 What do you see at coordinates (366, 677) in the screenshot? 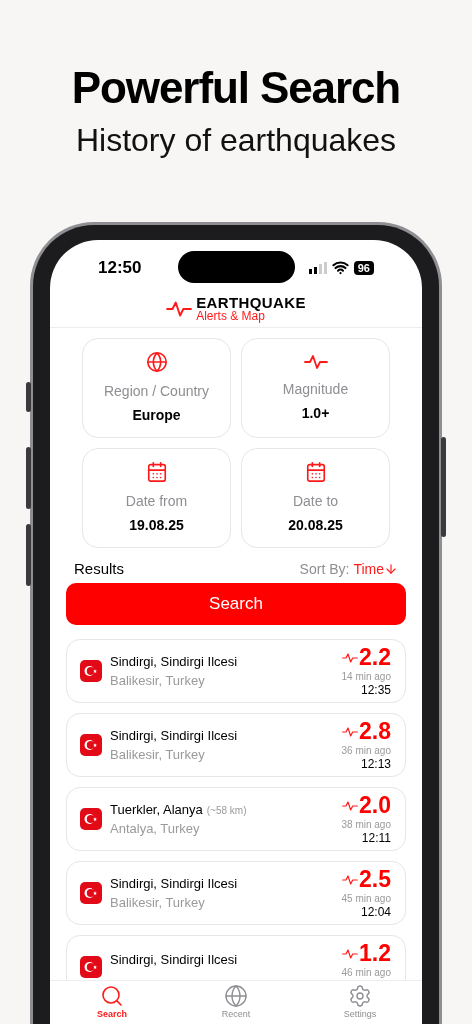
I see `time-ago: 14 min ago` at bounding box center [366, 677].